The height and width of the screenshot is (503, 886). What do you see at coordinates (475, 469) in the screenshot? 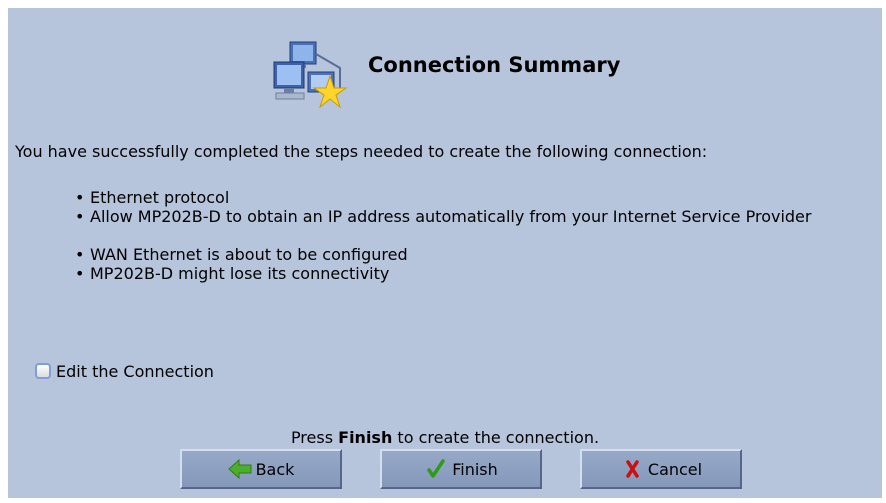
I see `finish-label: Finish` at bounding box center [475, 469].